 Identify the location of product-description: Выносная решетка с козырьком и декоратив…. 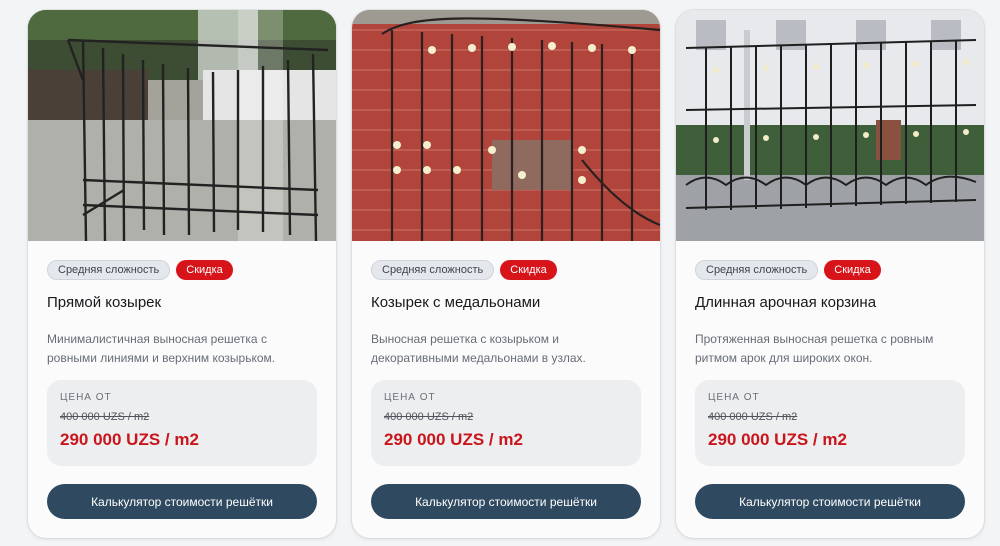
(478, 348).